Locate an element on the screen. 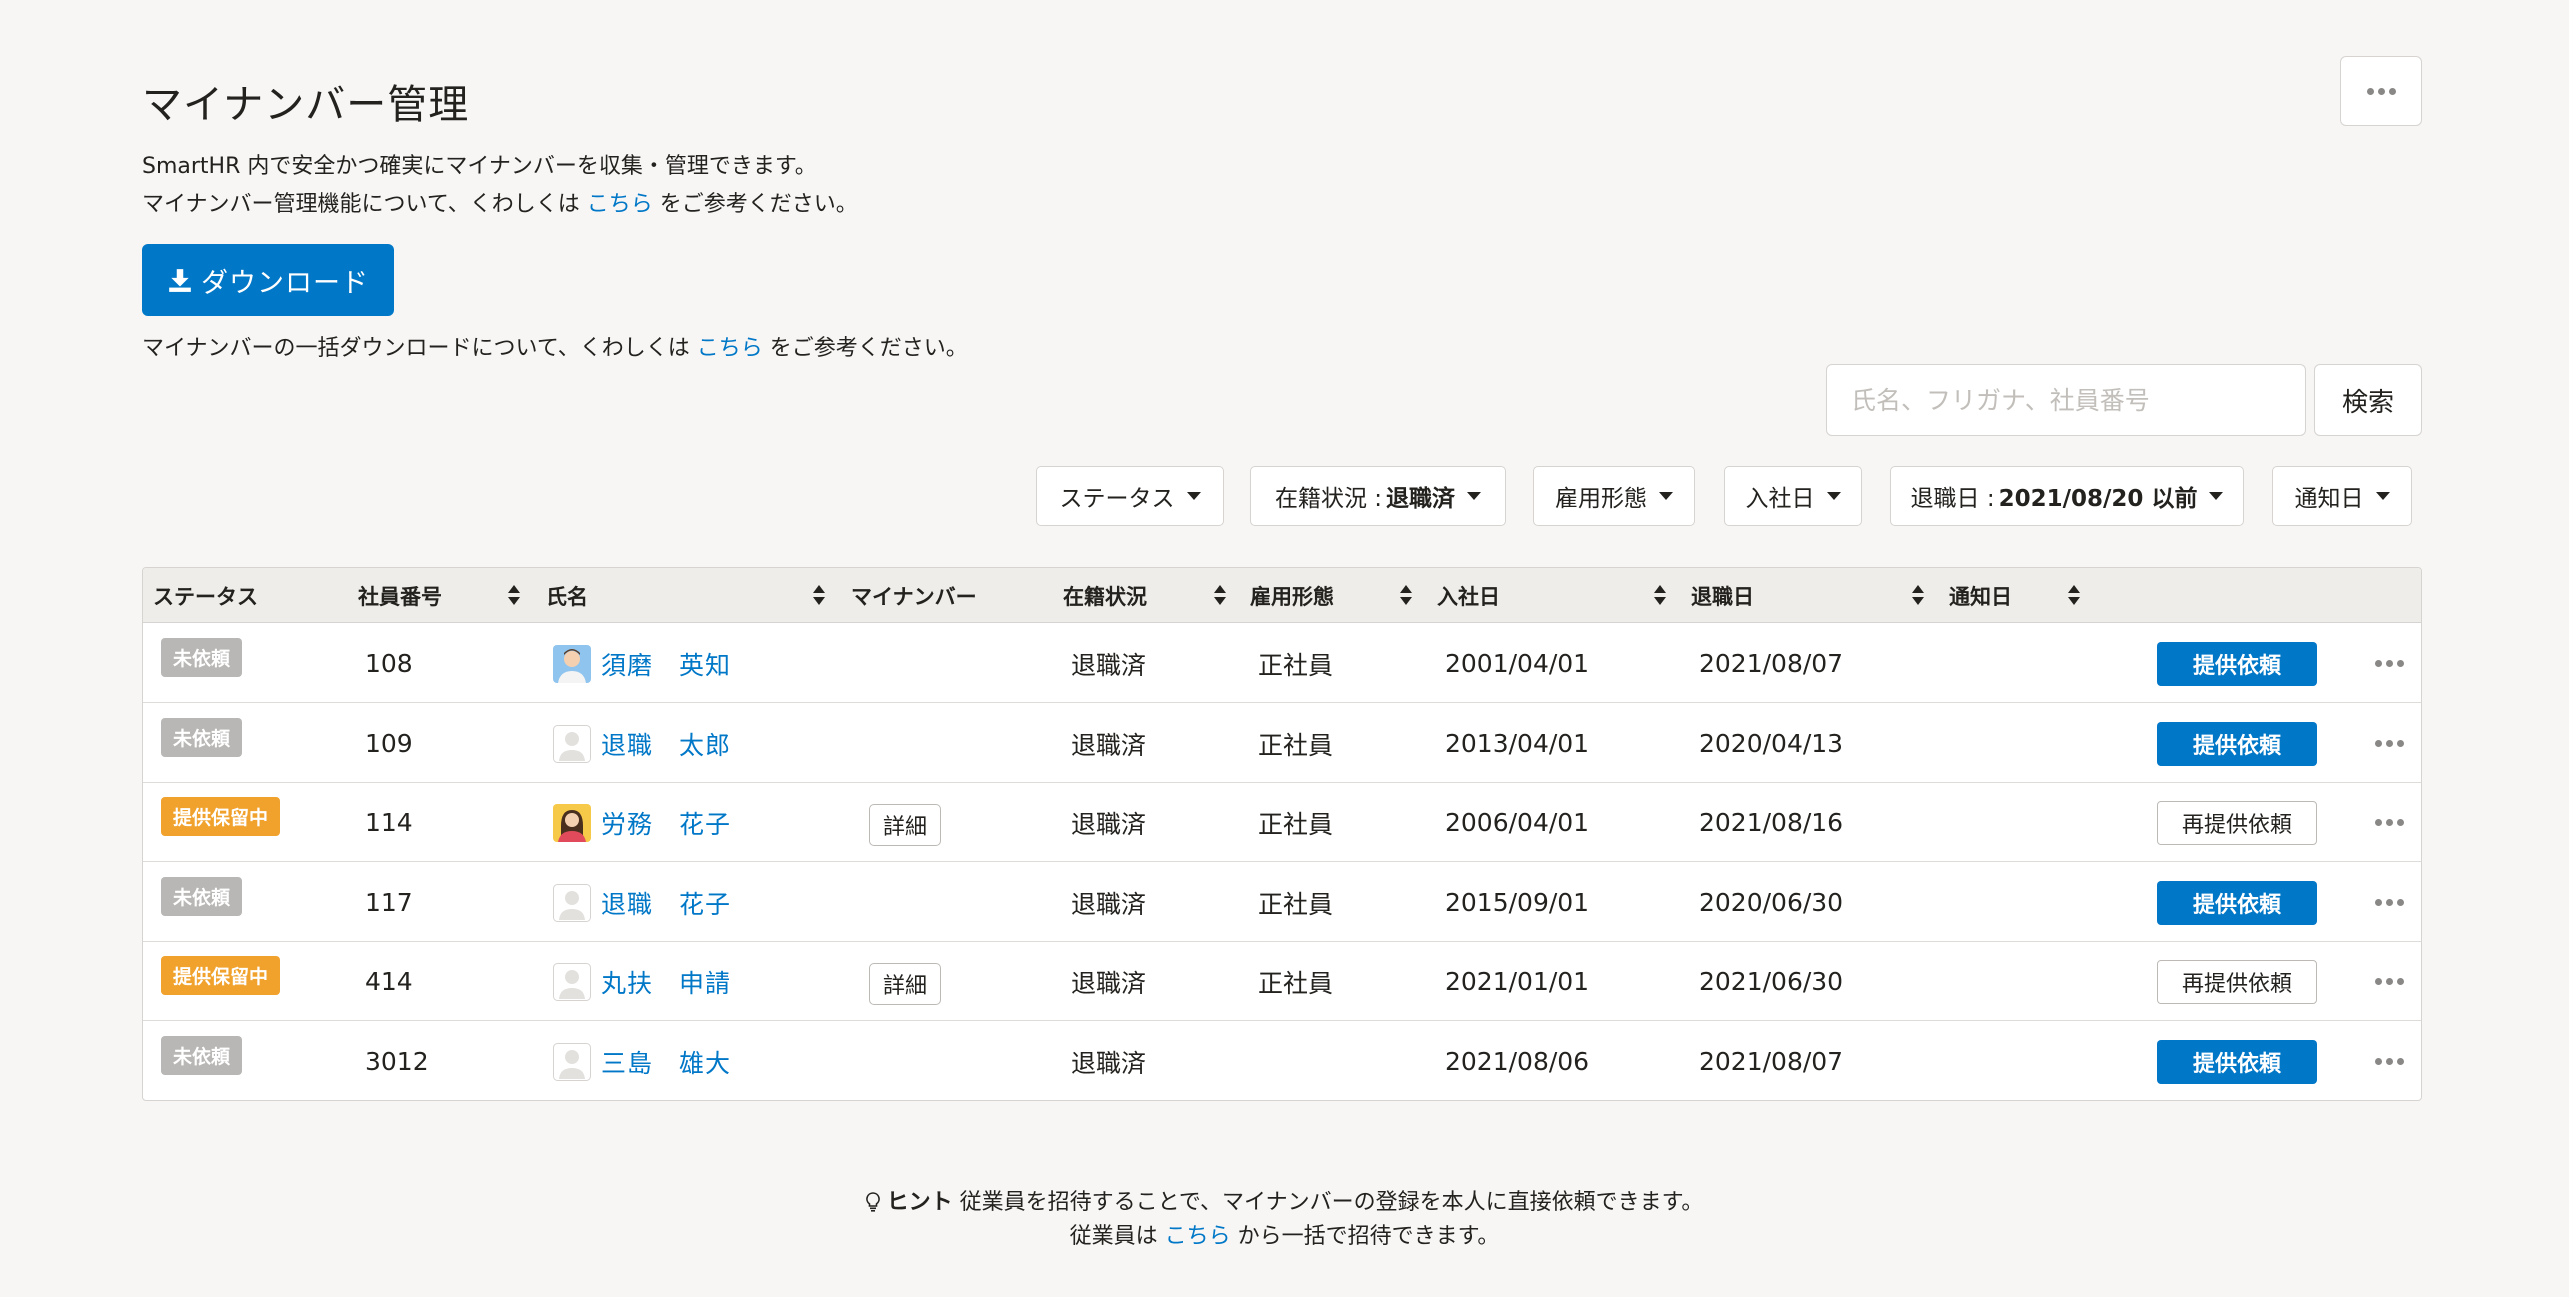 The width and height of the screenshot is (2569, 1297). header-employee-no: 社員番号 is located at coordinates (400, 595).